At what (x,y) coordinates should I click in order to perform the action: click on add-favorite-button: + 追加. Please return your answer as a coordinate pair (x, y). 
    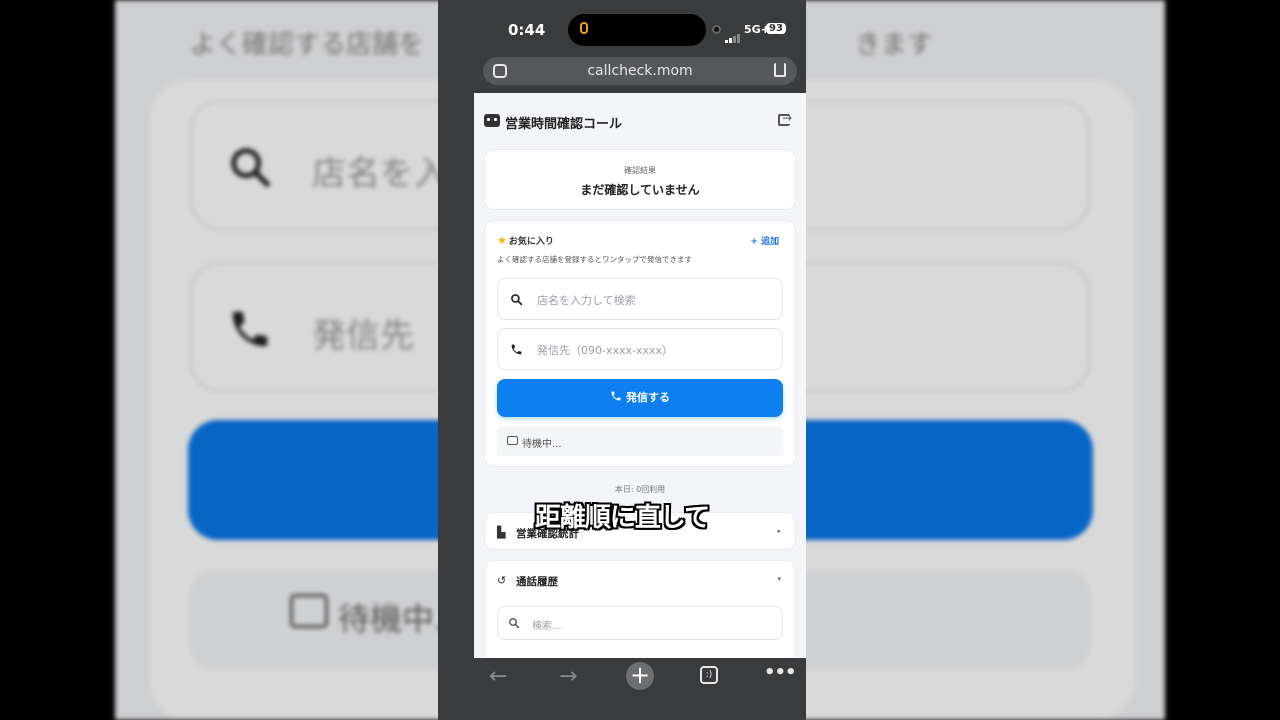
    Looking at the image, I should click on (764, 240).